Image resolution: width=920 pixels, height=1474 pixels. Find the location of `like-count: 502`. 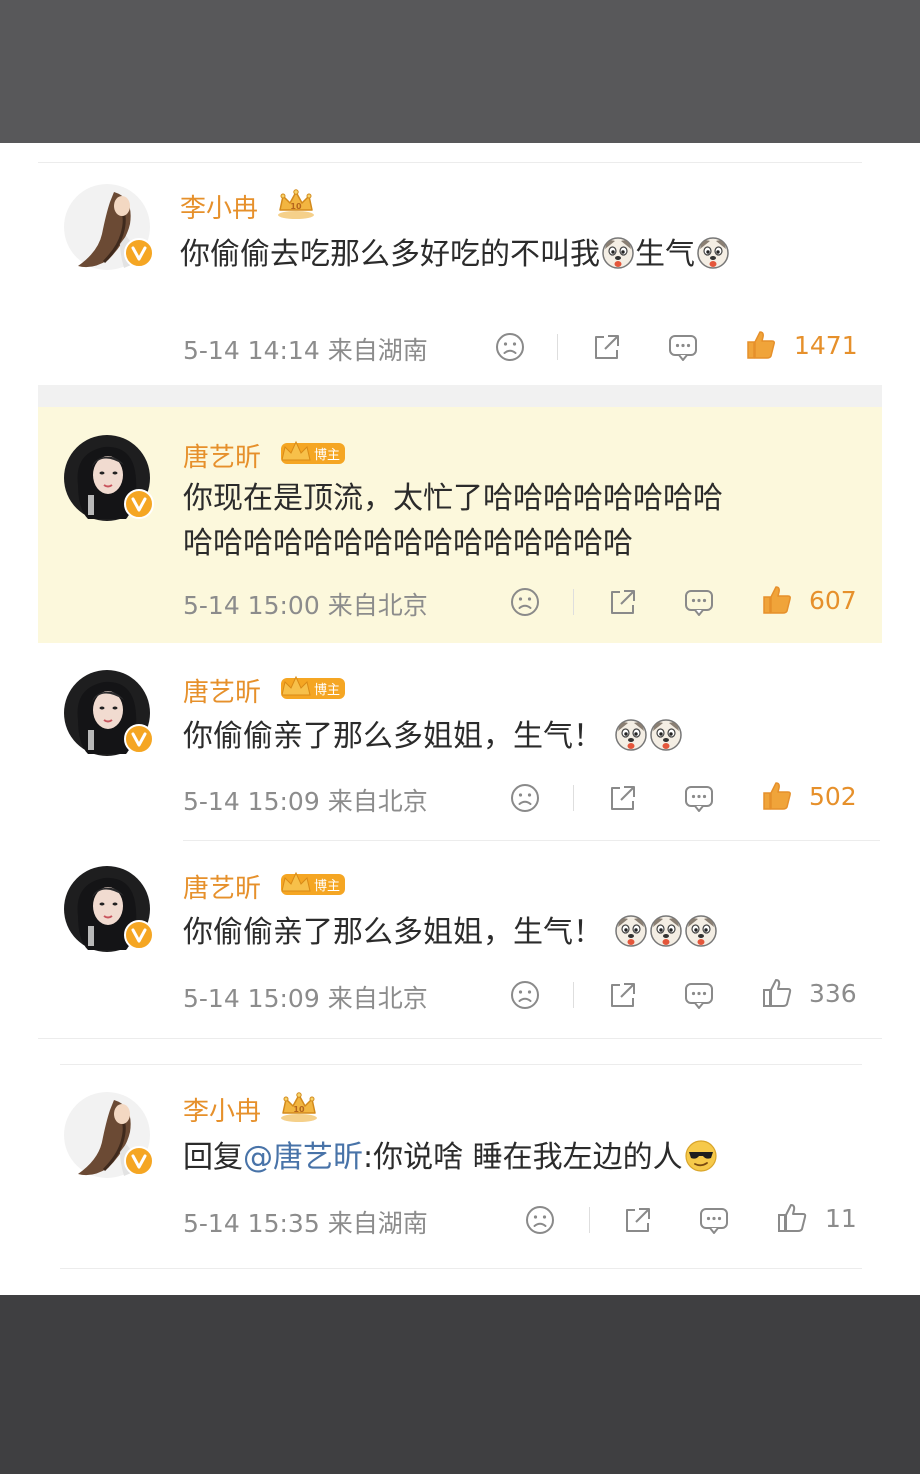

like-count: 502 is located at coordinates (833, 796).